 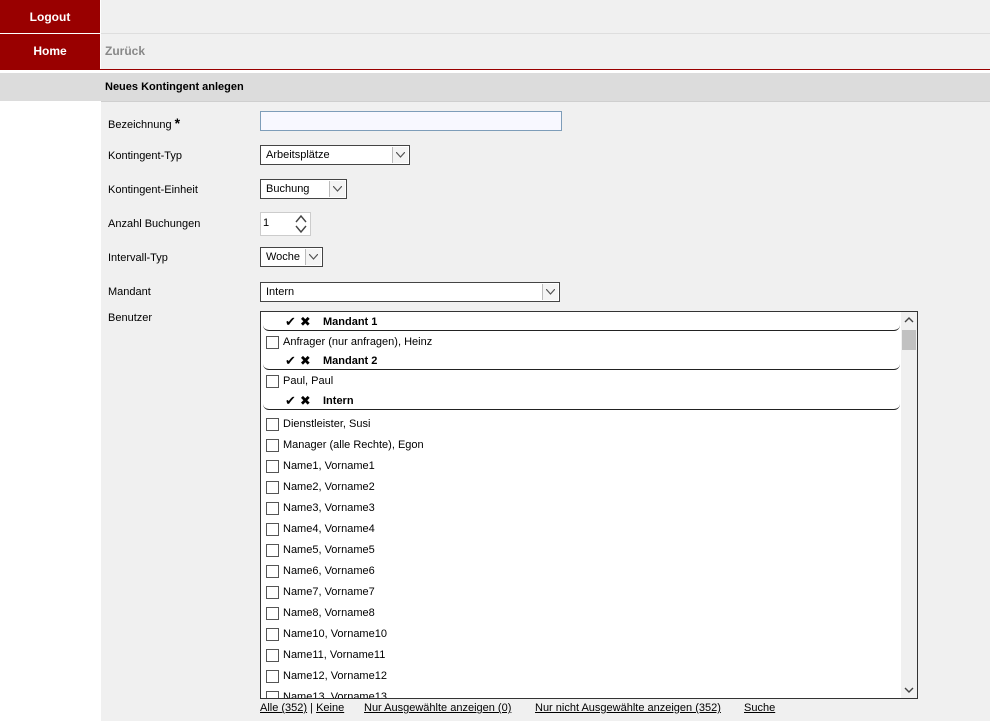 I want to click on home-button: Home, so click(x=50, y=51).